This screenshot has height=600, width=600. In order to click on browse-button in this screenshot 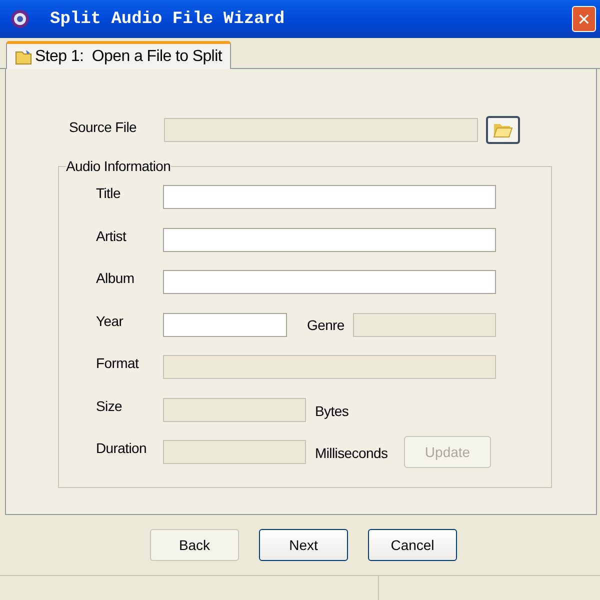, I will do `click(503, 130)`.